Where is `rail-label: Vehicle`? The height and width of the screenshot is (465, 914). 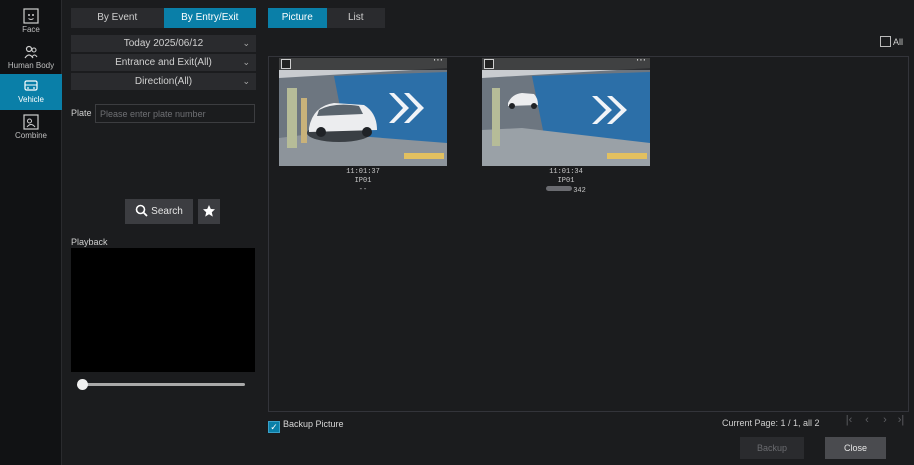
rail-label: Vehicle is located at coordinates (31, 99).